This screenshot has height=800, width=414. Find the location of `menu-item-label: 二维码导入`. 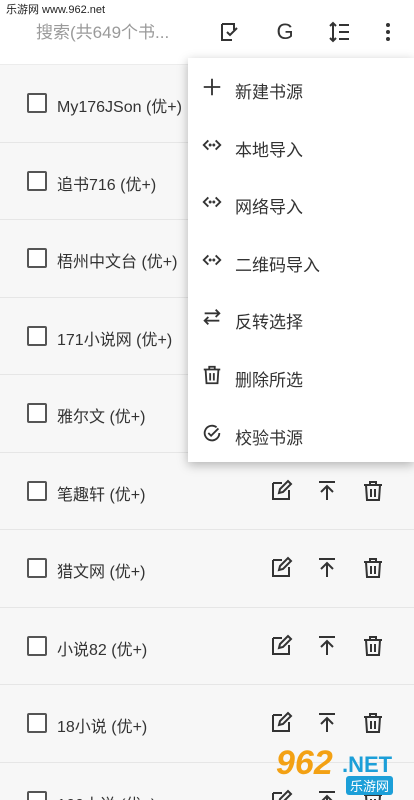

menu-item-label: 二维码导入 is located at coordinates (277, 265).